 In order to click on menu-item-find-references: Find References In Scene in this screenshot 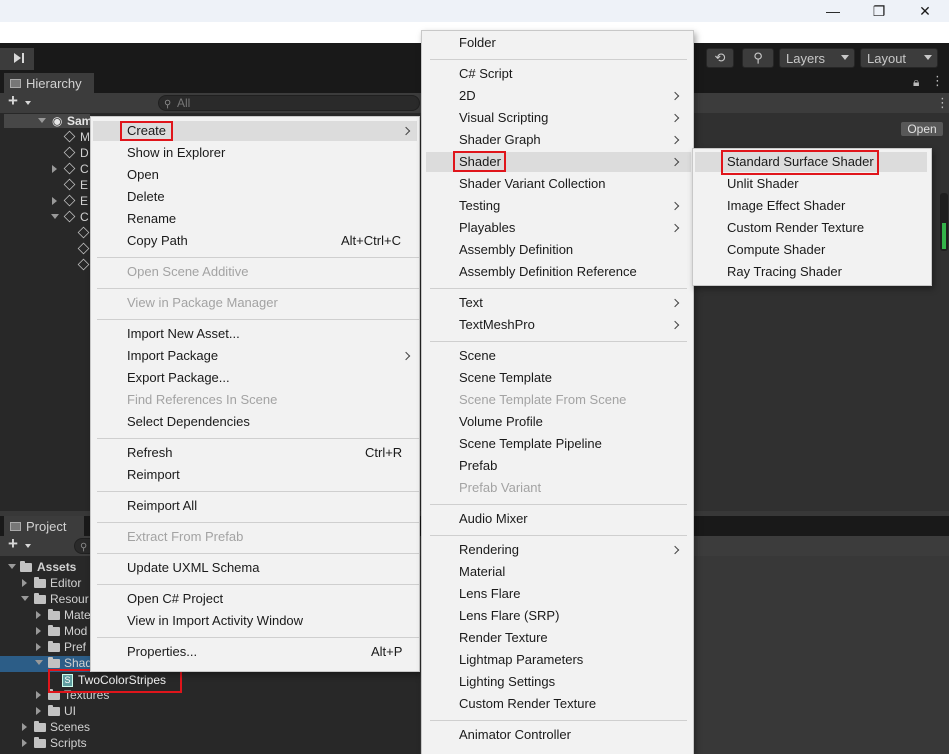, I will do `click(202, 399)`.